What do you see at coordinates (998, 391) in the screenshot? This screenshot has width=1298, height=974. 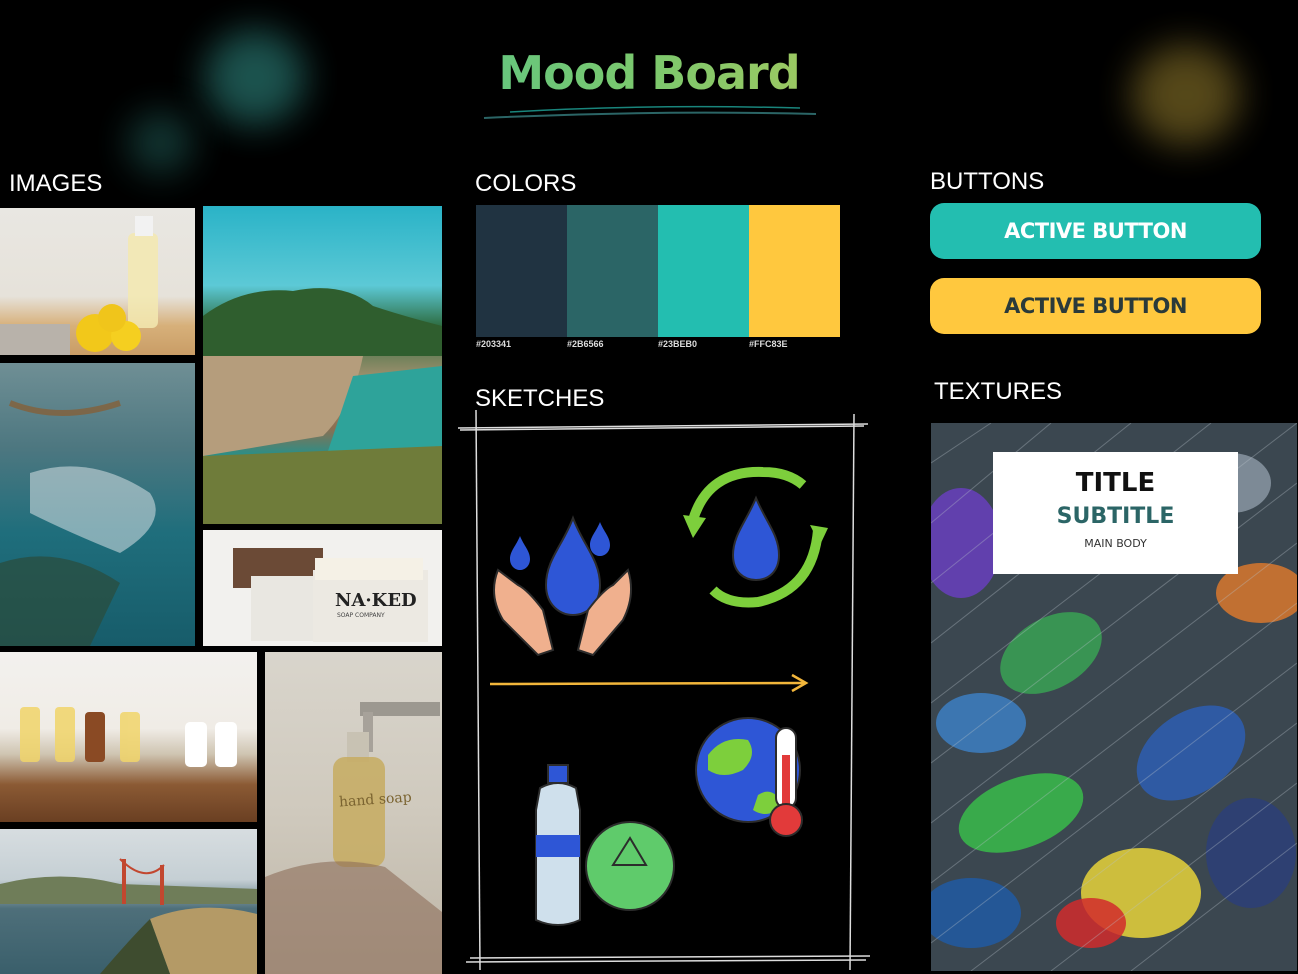 I see `textures-label: TEXTURES` at bounding box center [998, 391].